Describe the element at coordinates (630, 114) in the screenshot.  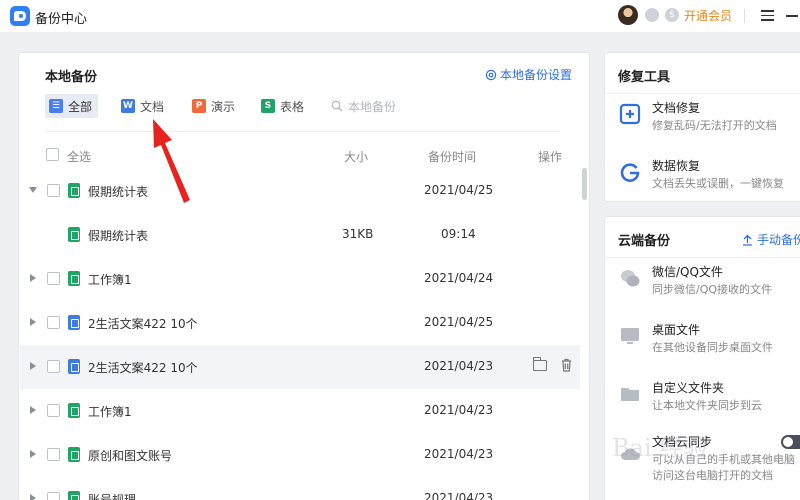
I see `document-repair-icon` at that location.